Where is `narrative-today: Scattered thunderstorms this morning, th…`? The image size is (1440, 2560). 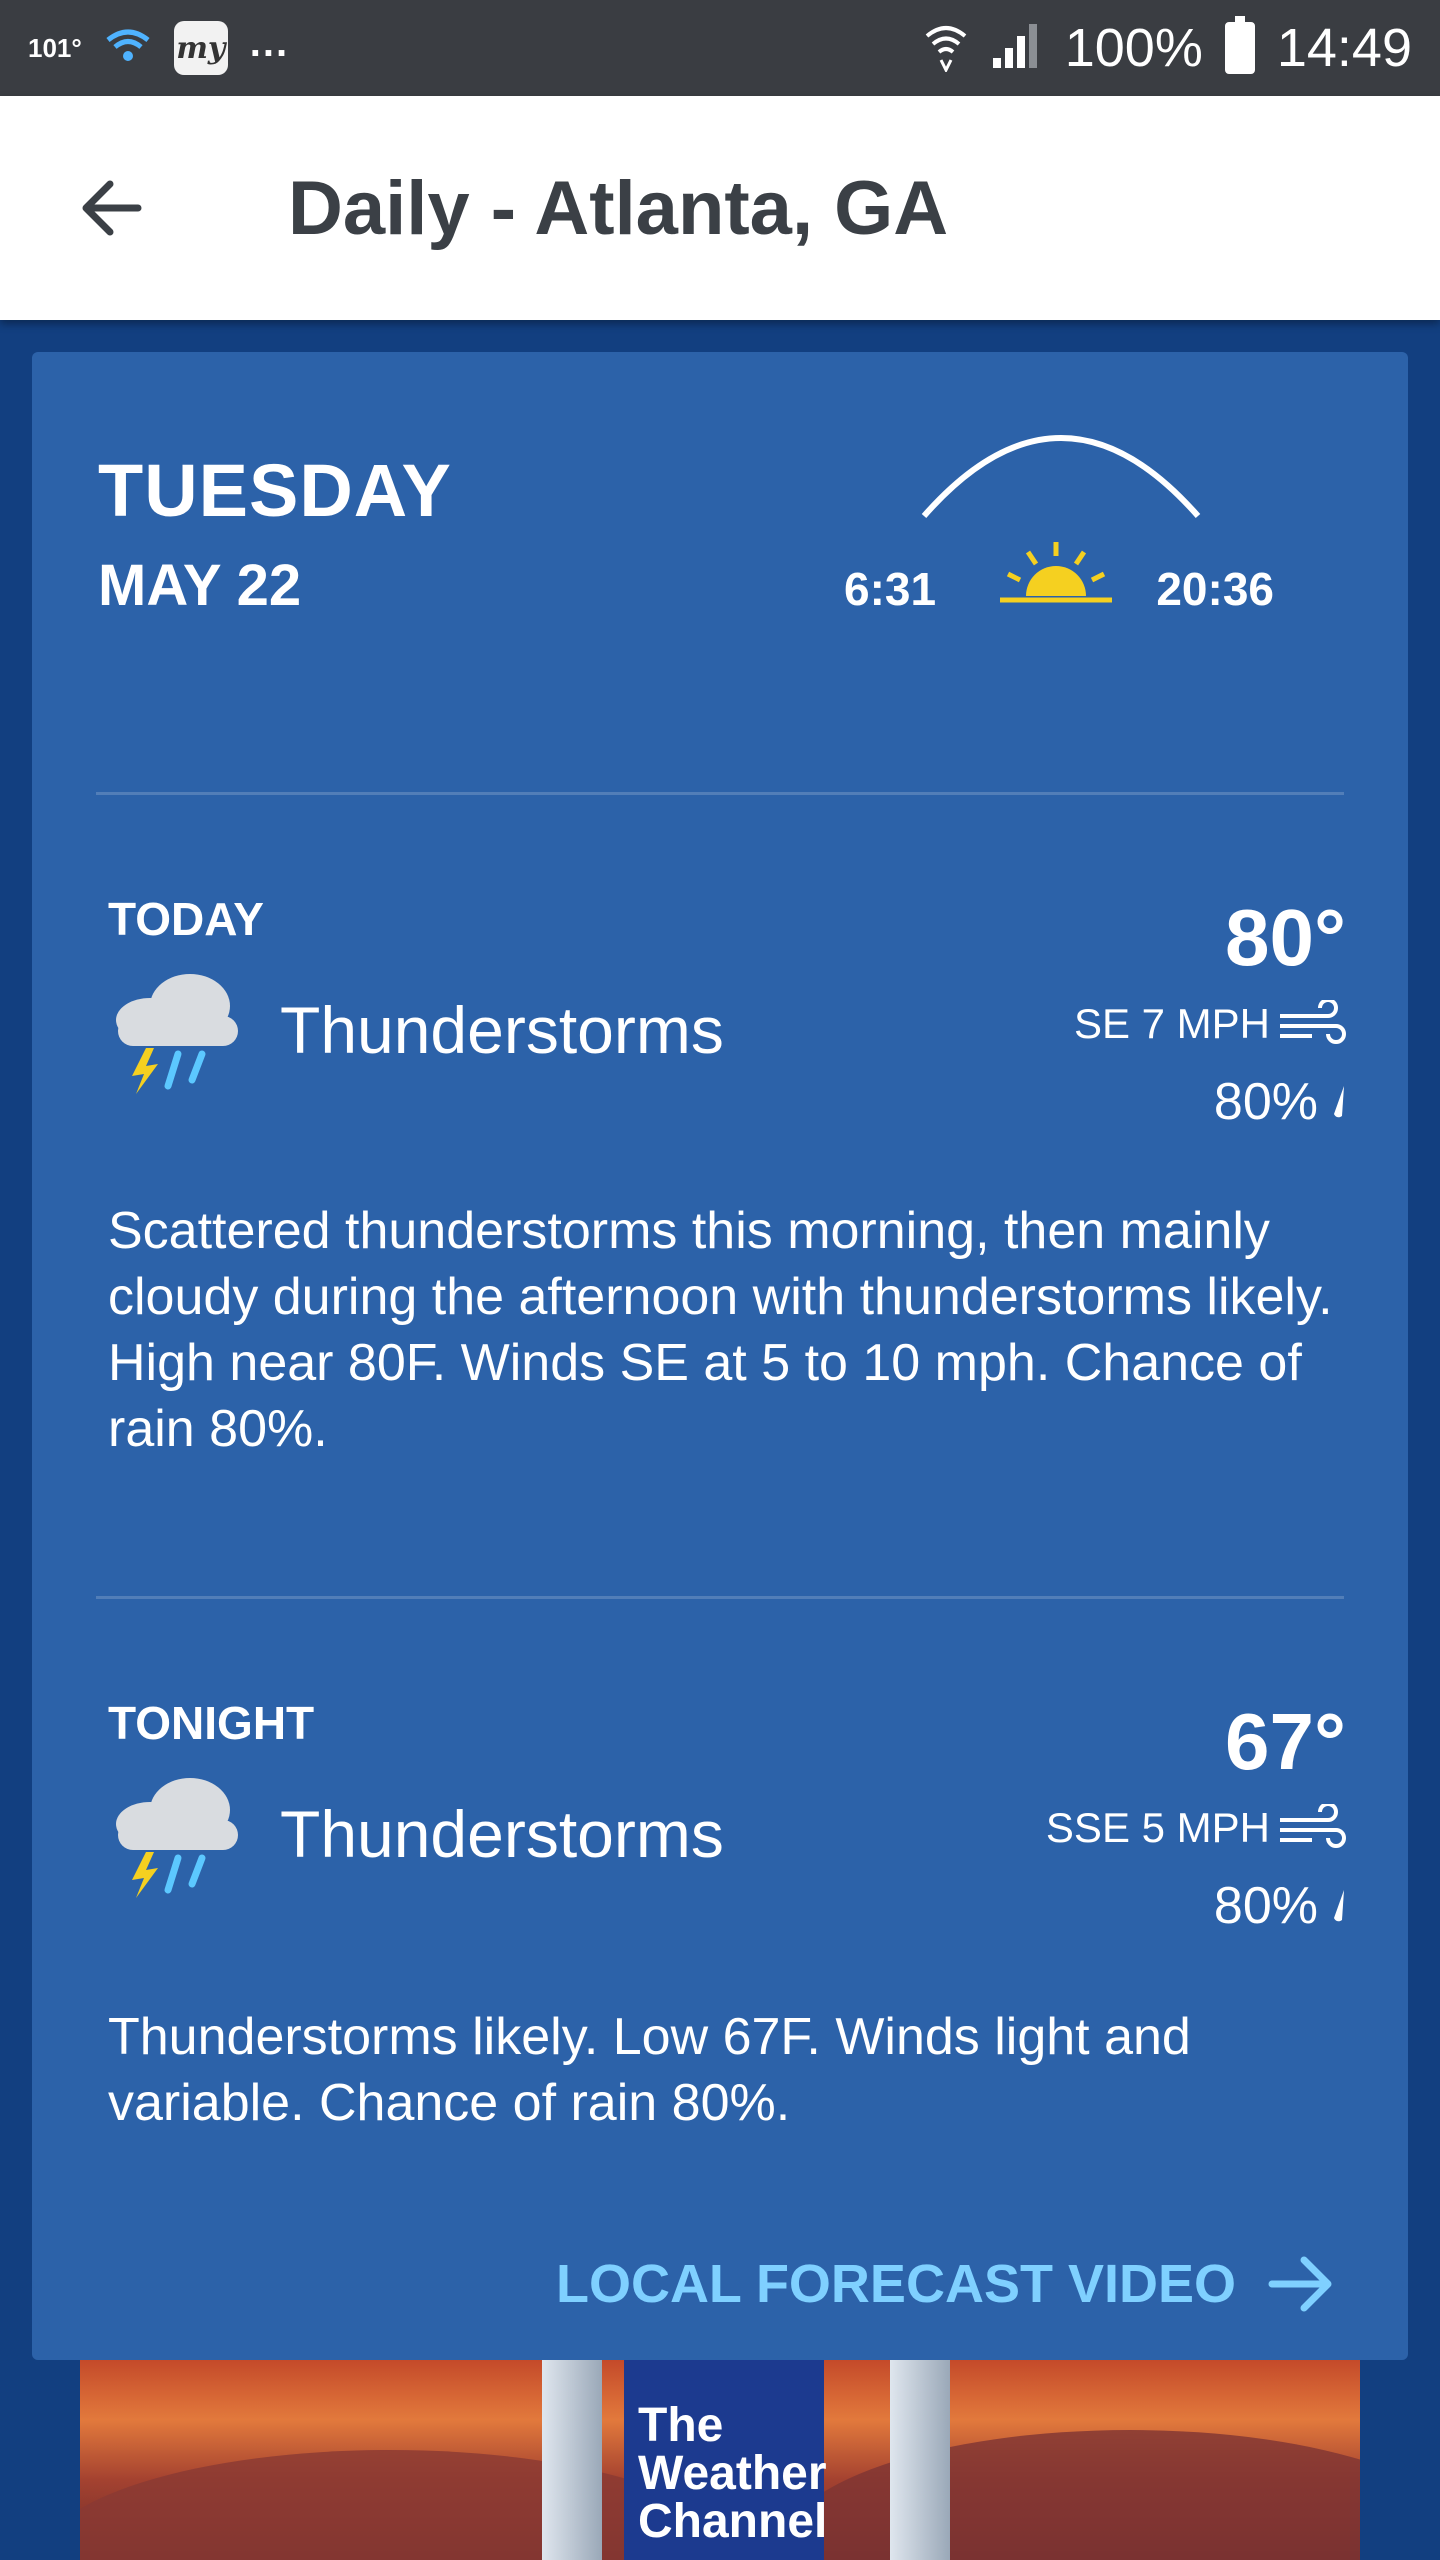
narrative-today: Scattered thunderstorms this morning, th… is located at coordinates (720, 1330).